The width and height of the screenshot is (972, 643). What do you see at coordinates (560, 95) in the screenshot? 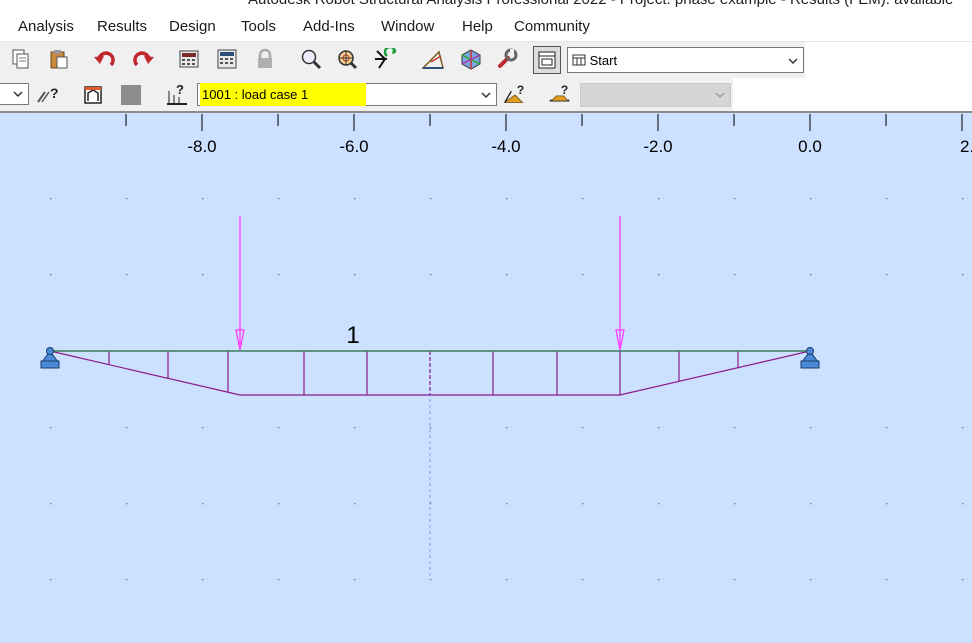
I see `diagram-help-icon: ?` at bounding box center [560, 95].